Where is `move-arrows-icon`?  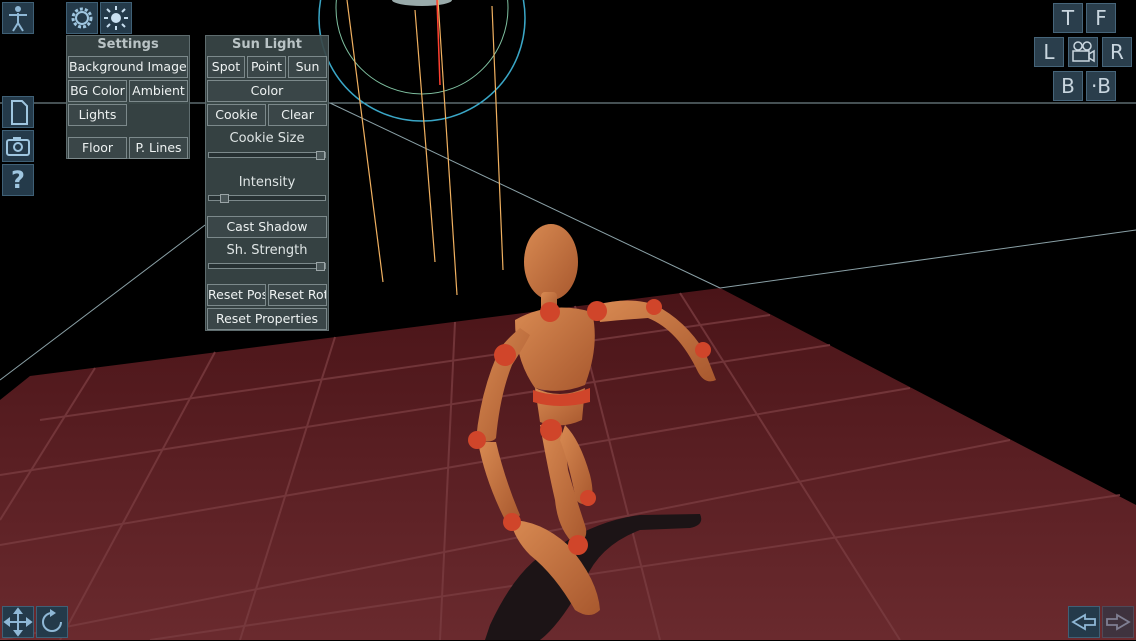
move-arrows-icon is located at coordinates (18, 622).